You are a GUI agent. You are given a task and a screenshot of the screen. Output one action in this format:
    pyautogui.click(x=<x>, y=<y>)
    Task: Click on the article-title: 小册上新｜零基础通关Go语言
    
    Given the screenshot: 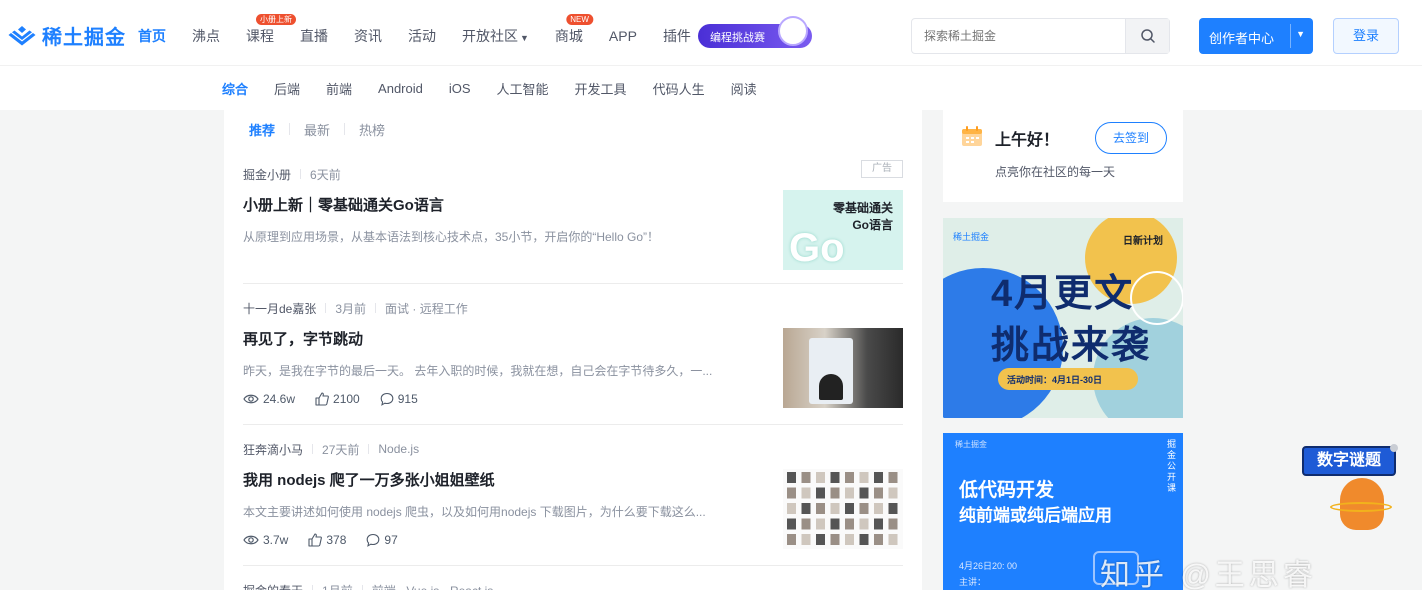 What is the action you would take?
    pyautogui.click(x=343, y=204)
    